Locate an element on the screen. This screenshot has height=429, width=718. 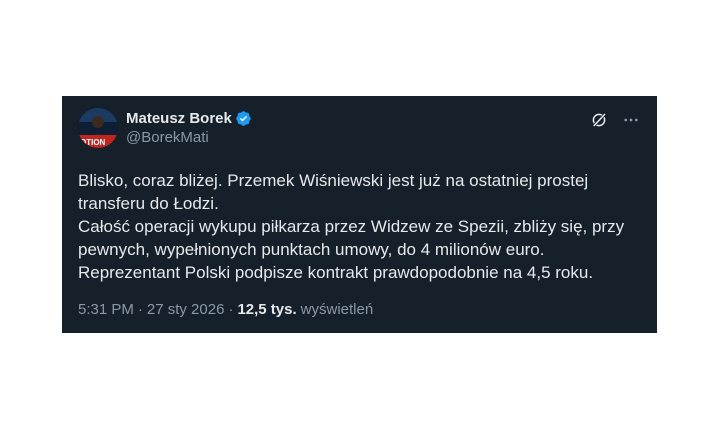
views-label: wyświetleń is located at coordinates (337, 309).